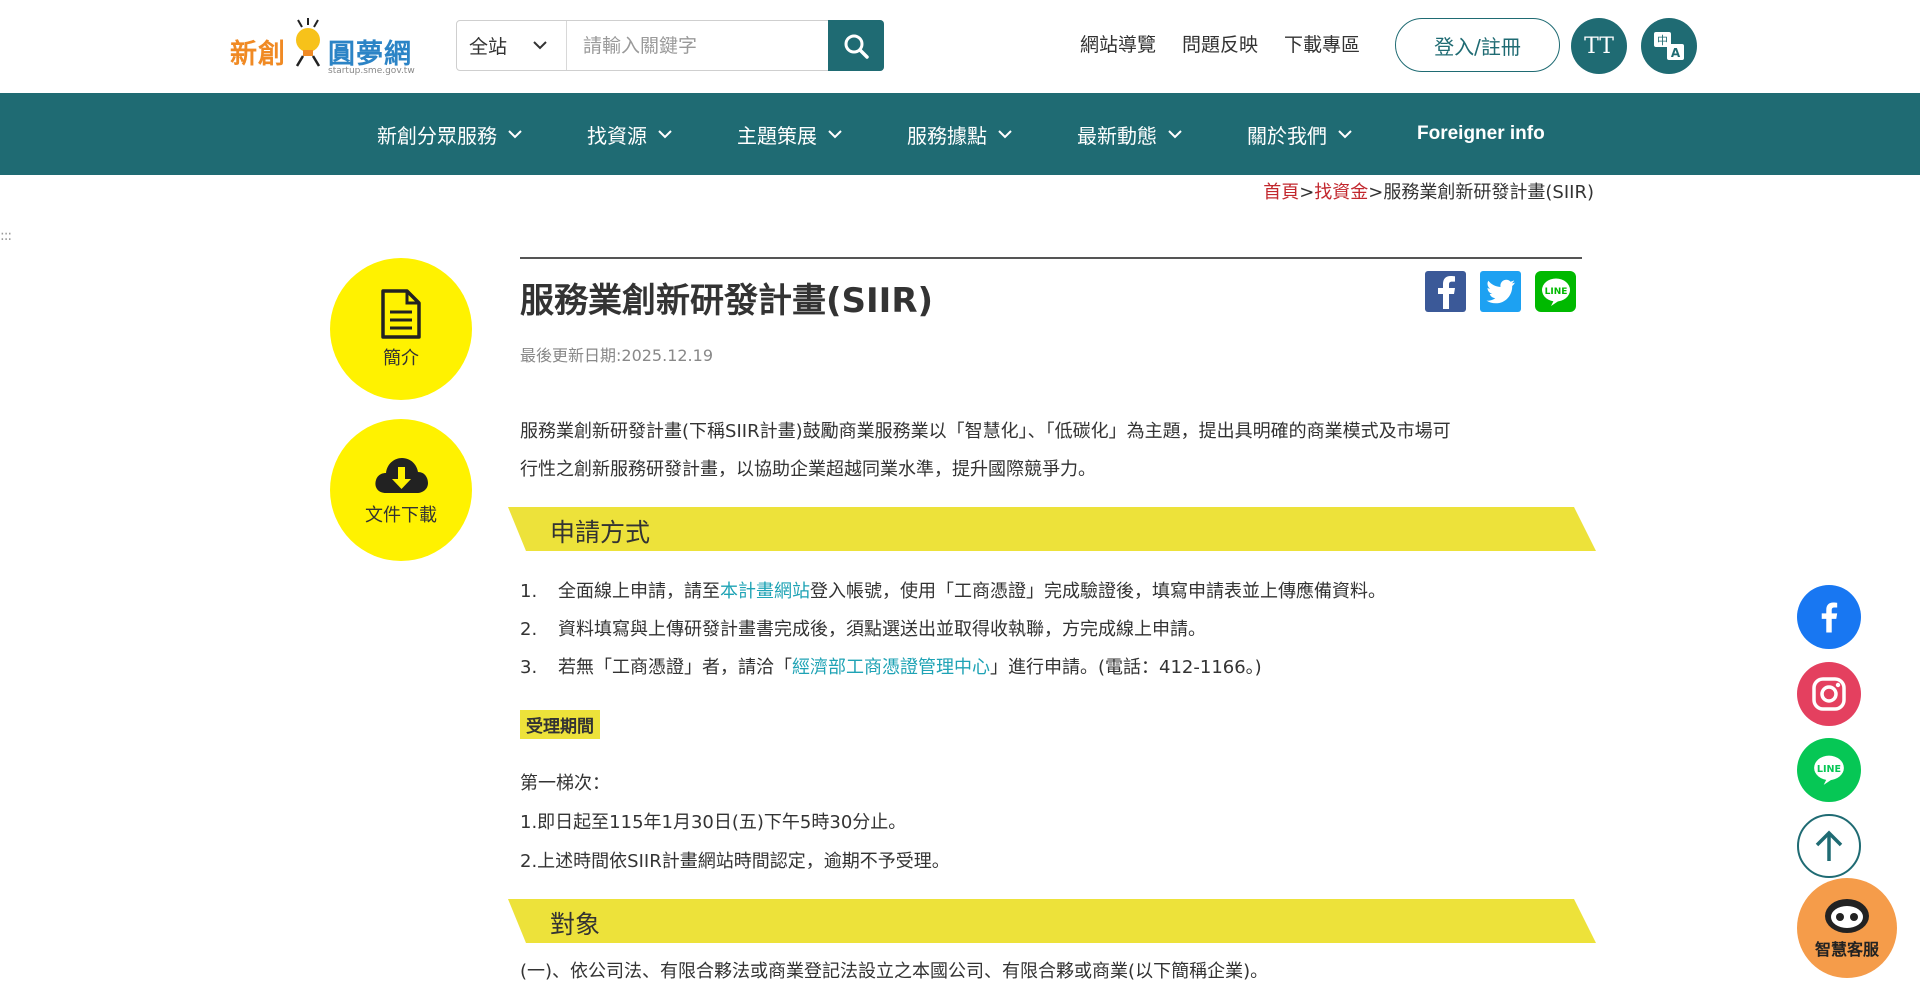  I want to click on section-title: 申請方式, so click(600, 532).